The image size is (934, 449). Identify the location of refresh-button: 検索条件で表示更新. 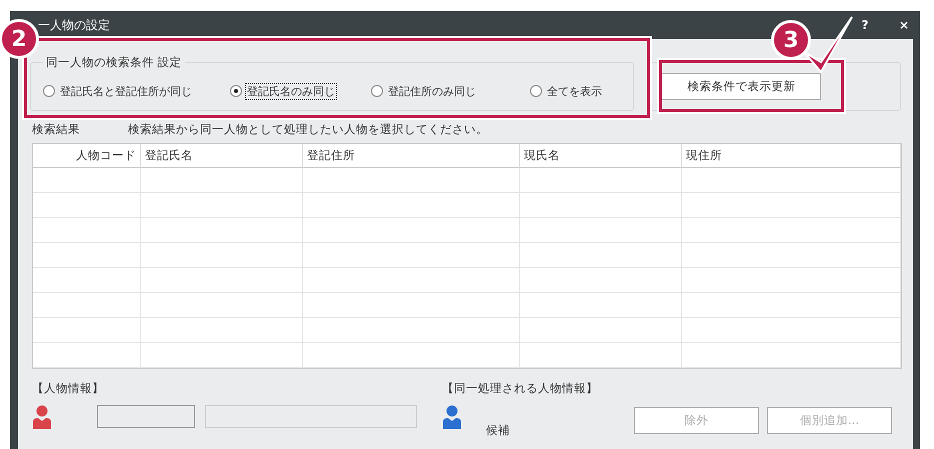
(741, 86).